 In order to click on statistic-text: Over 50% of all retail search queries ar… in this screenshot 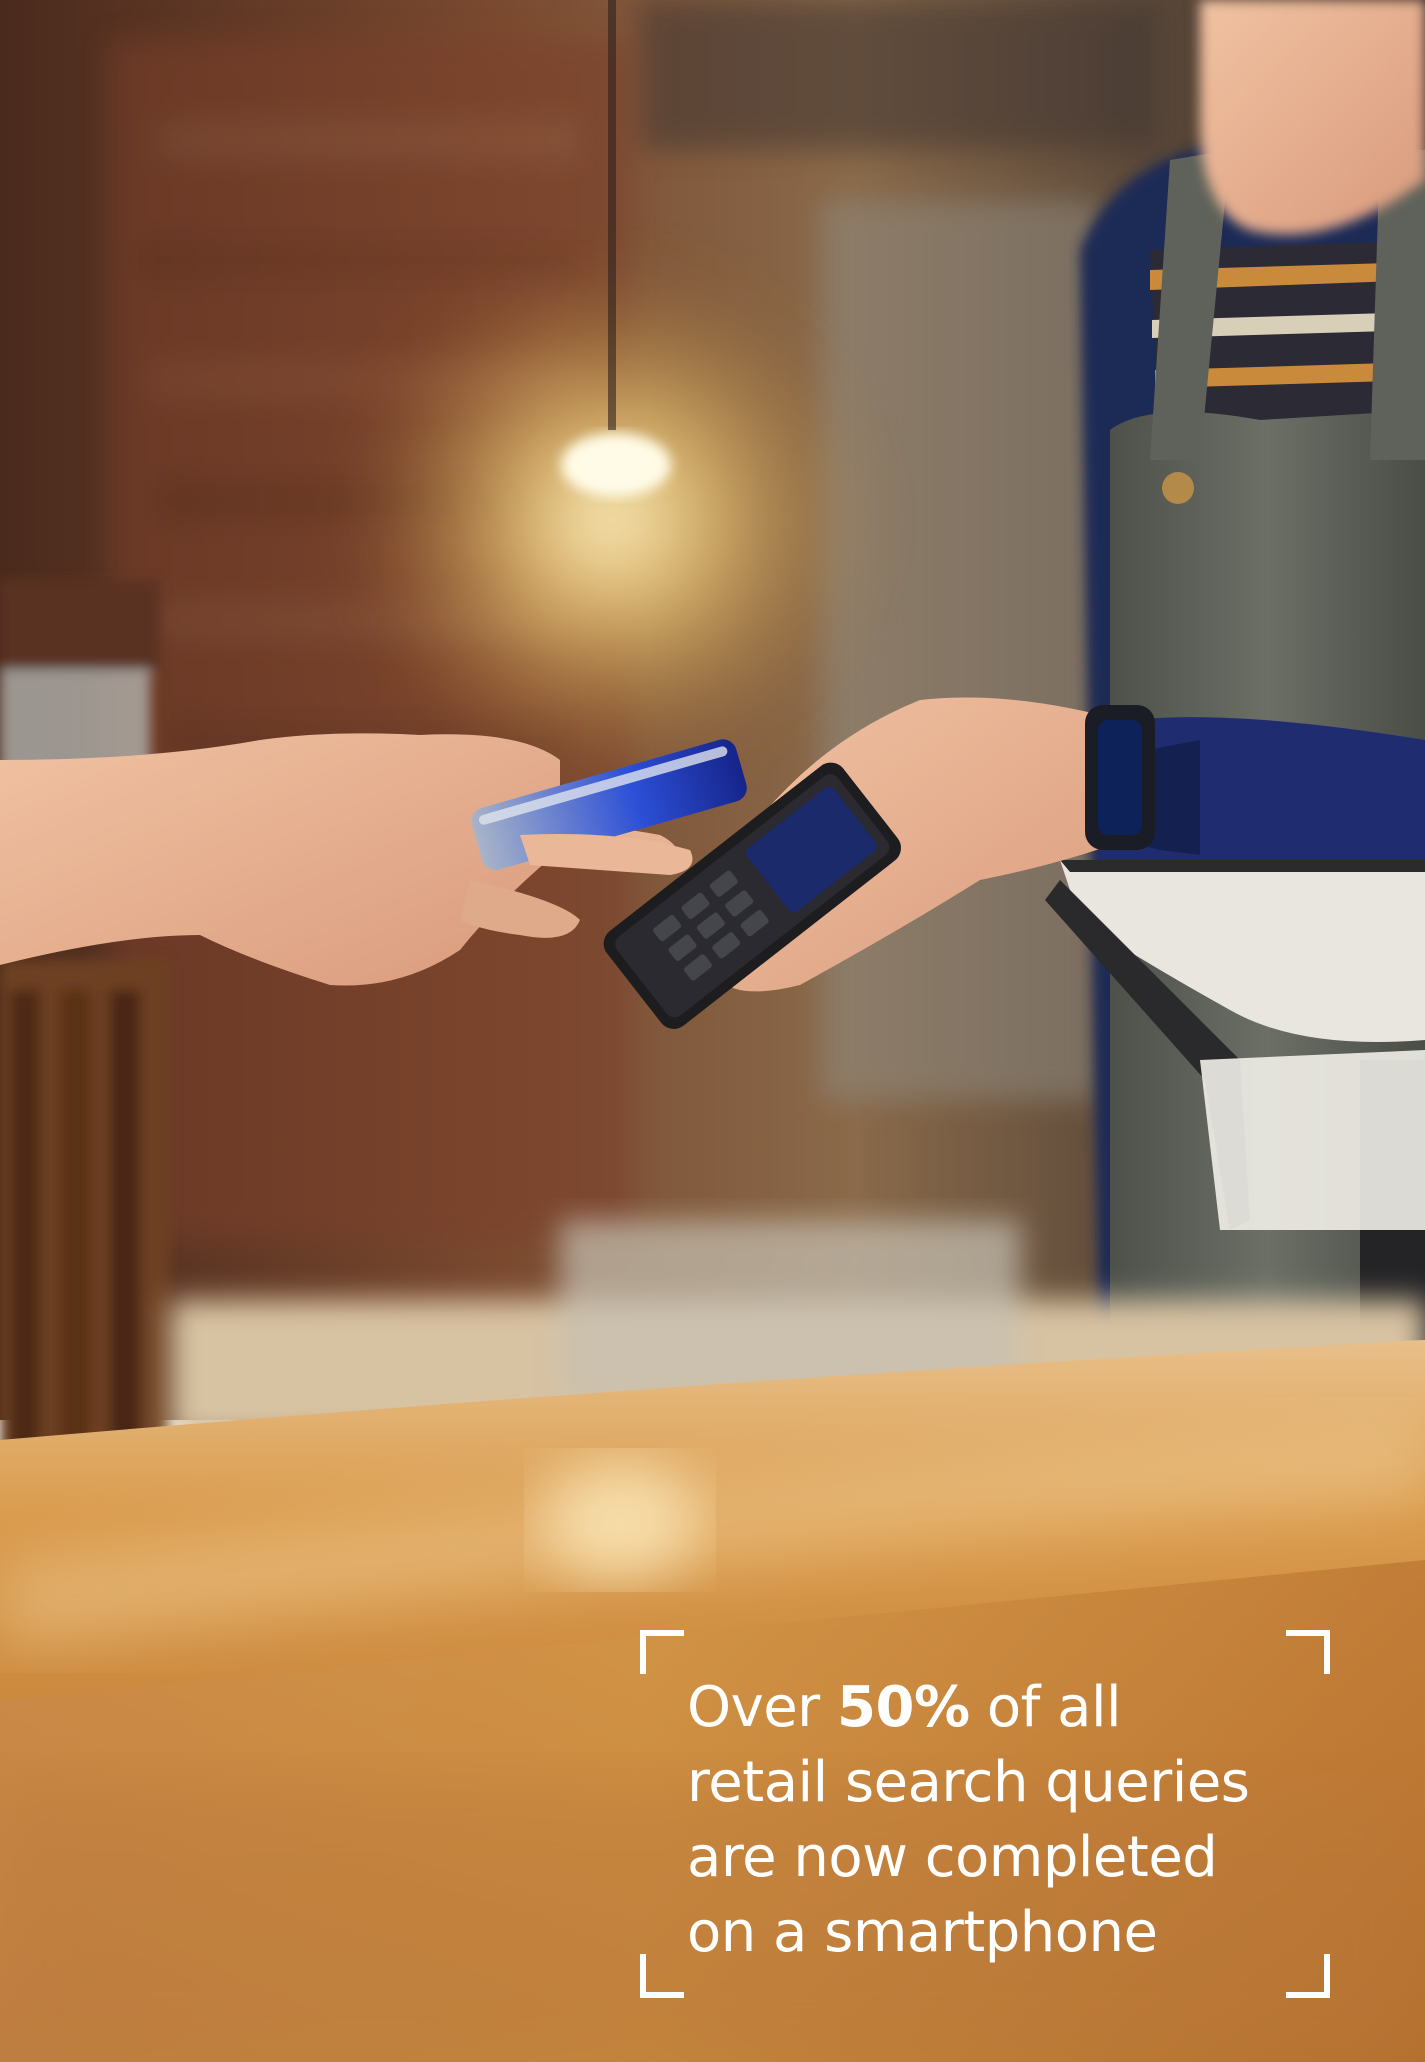, I will do `click(997, 1820)`.